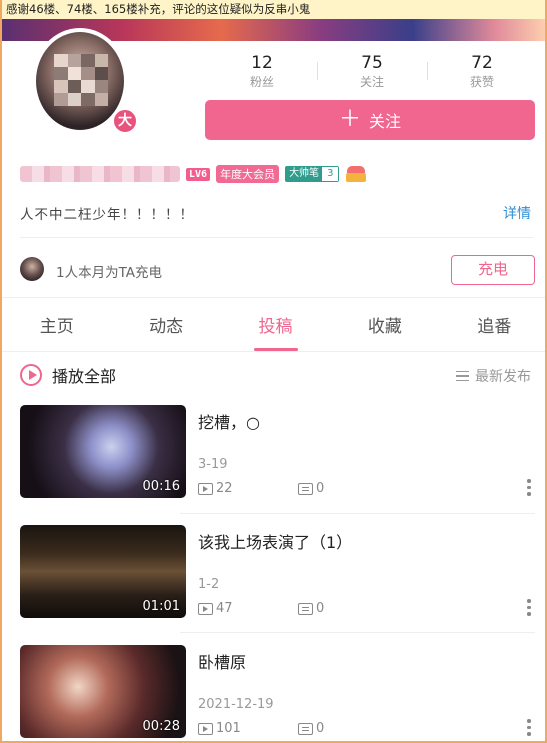 Image resolution: width=547 pixels, height=743 pixels. Describe the element at coordinates (304, 174) in the screenshot. I see `medal-name: 大帅笔` at that location.